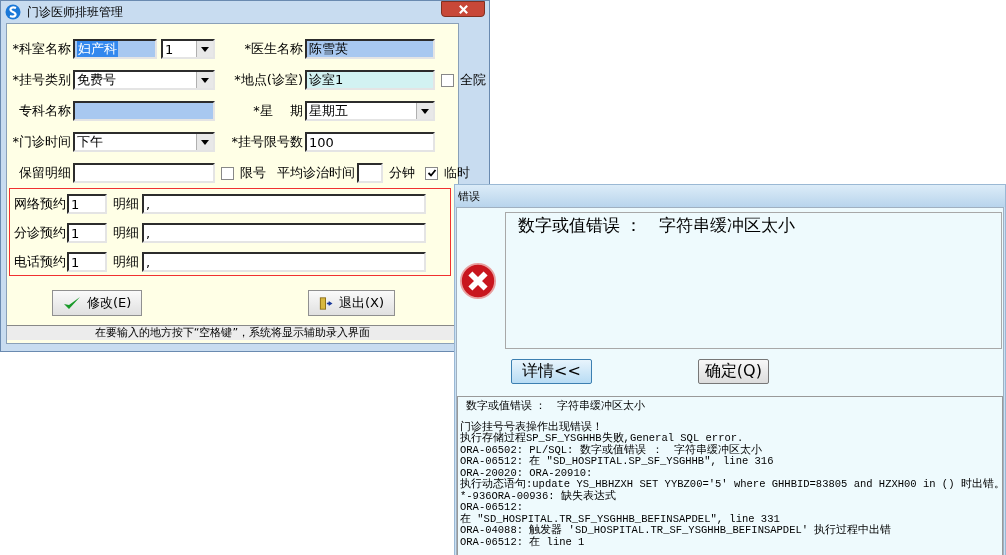 Image resolution: width=1006 pixels, height=555 pixels. What do you see at coordinates (278, 111) in the screenshot?
I see `field-label: *星 期` at bounding box center [278, 111].